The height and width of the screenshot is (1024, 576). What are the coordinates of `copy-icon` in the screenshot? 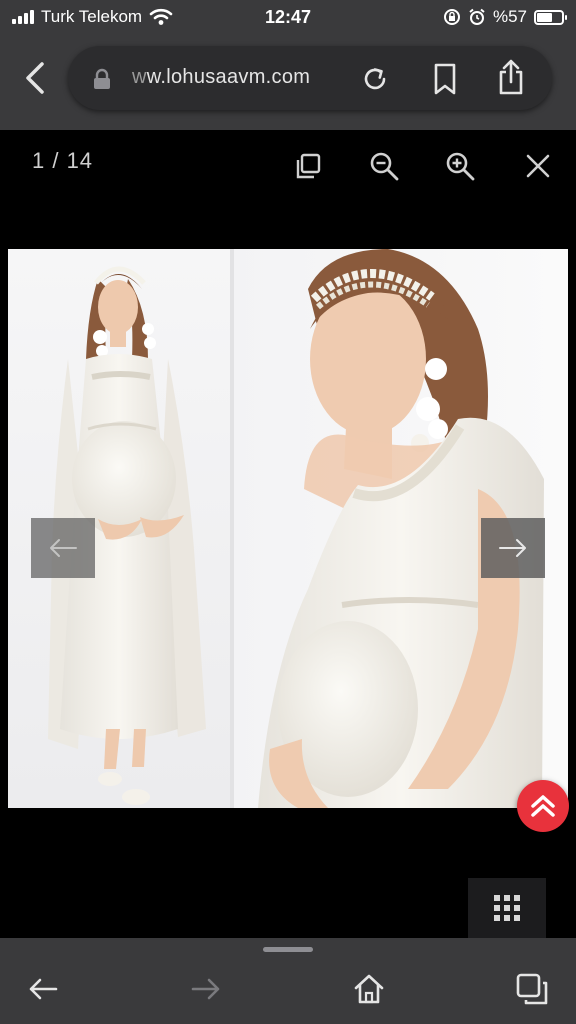 It's located at (308, 166).